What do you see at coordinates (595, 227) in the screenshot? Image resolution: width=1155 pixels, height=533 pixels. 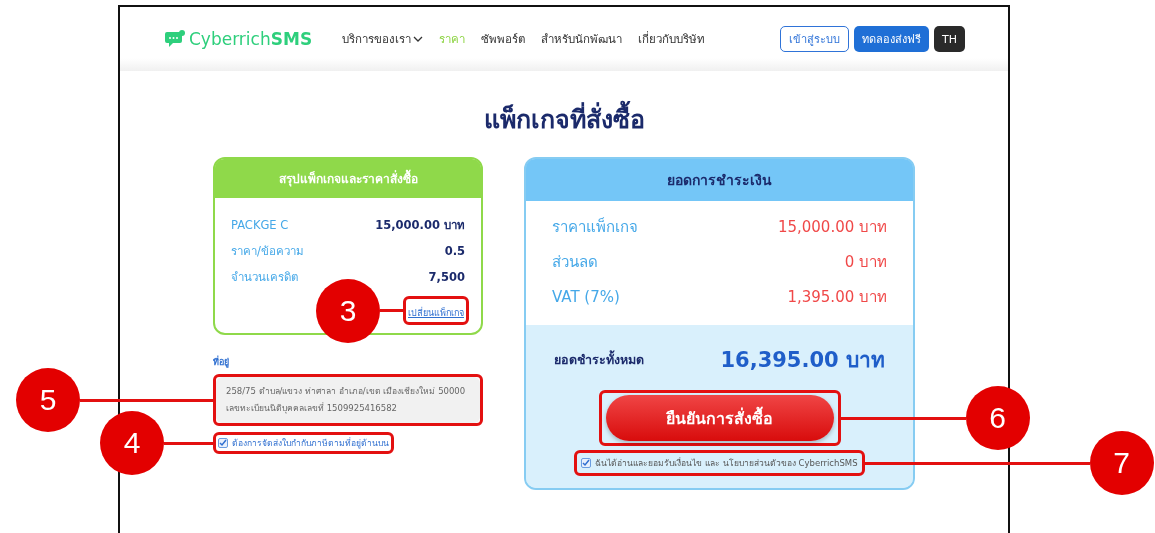 I see `row-label: ราคาแพ็กเกจ` at bounding box center [595, 227].